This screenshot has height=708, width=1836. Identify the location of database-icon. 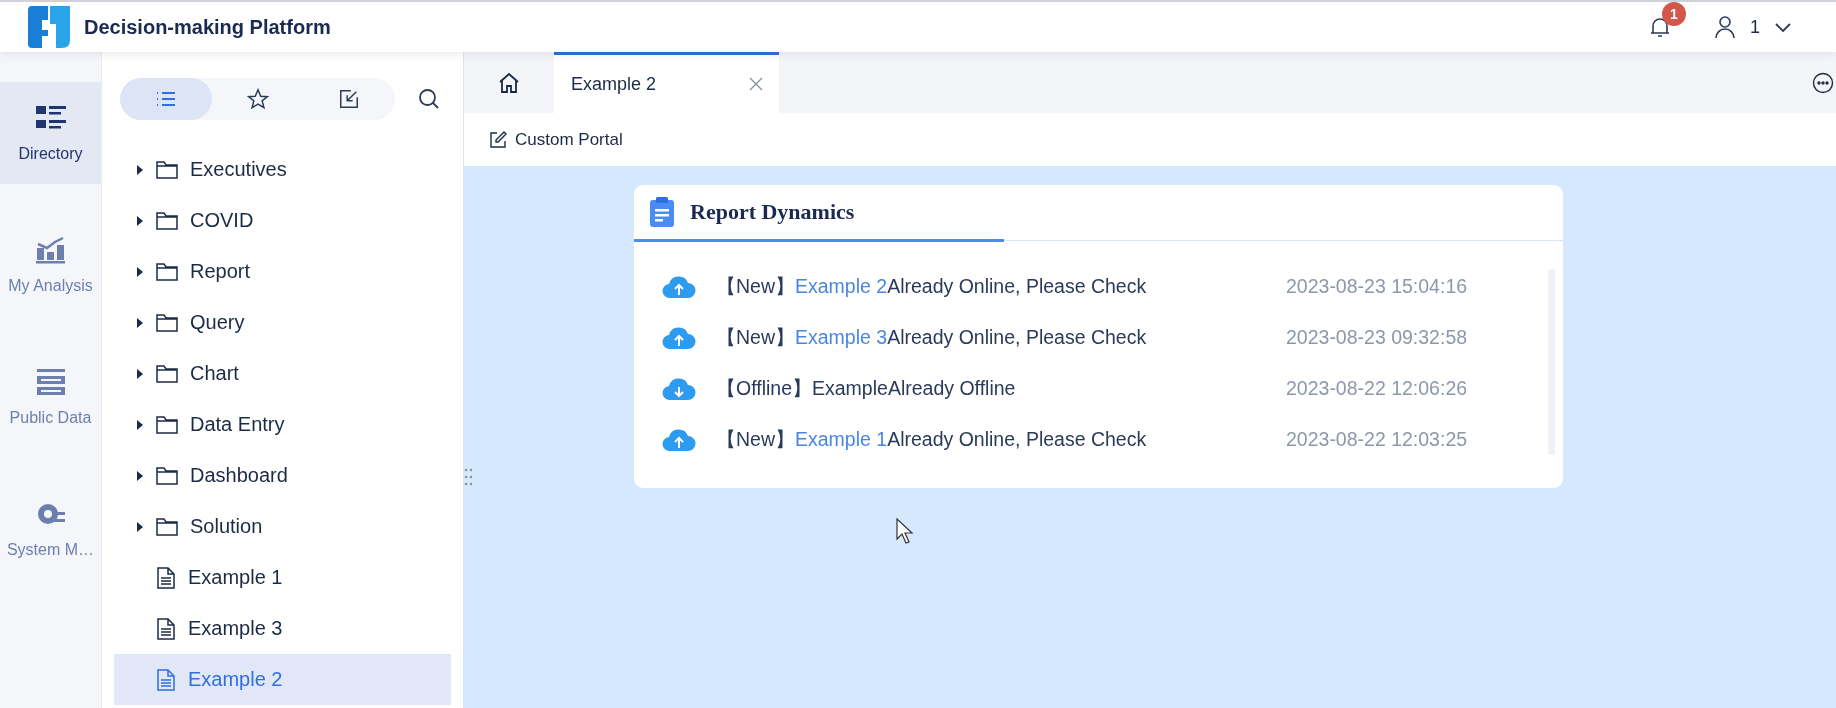
(50, 382).